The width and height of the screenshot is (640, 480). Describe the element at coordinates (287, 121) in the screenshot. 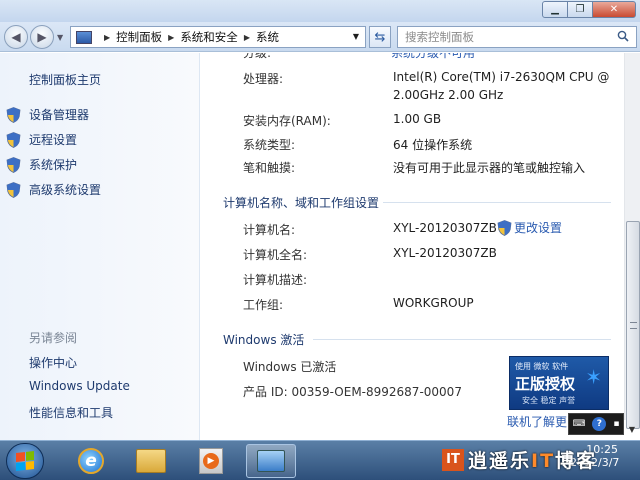

I see `ram-label: 安装内存(RAM):` at that location.